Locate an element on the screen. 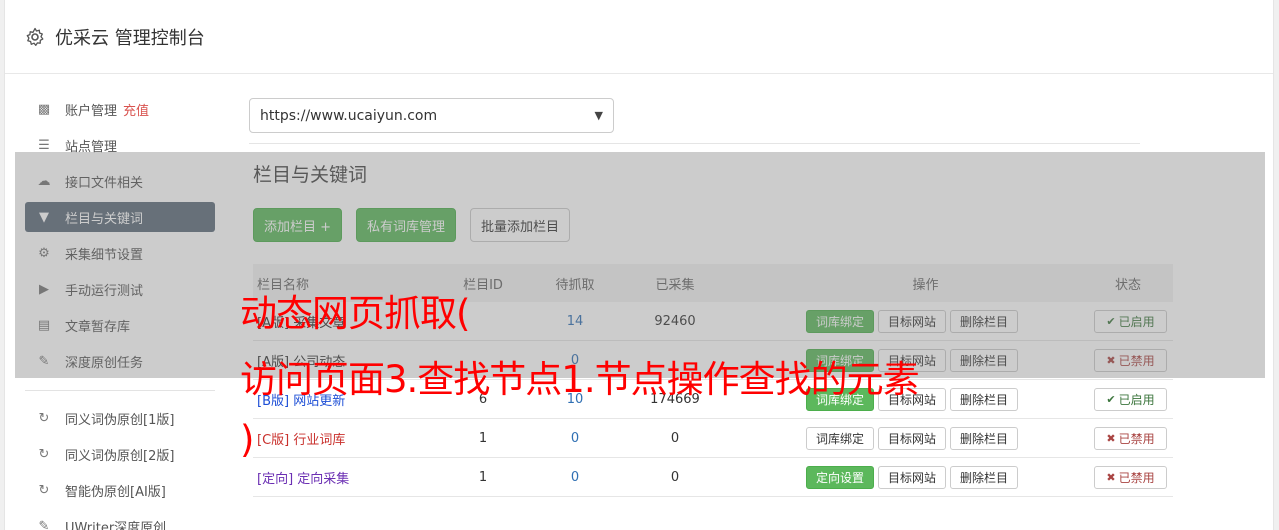 This screenshot has height=530, width=1279. site-select: https://www.ucaiyun.com ▼ is located at coordinates (431, 115).